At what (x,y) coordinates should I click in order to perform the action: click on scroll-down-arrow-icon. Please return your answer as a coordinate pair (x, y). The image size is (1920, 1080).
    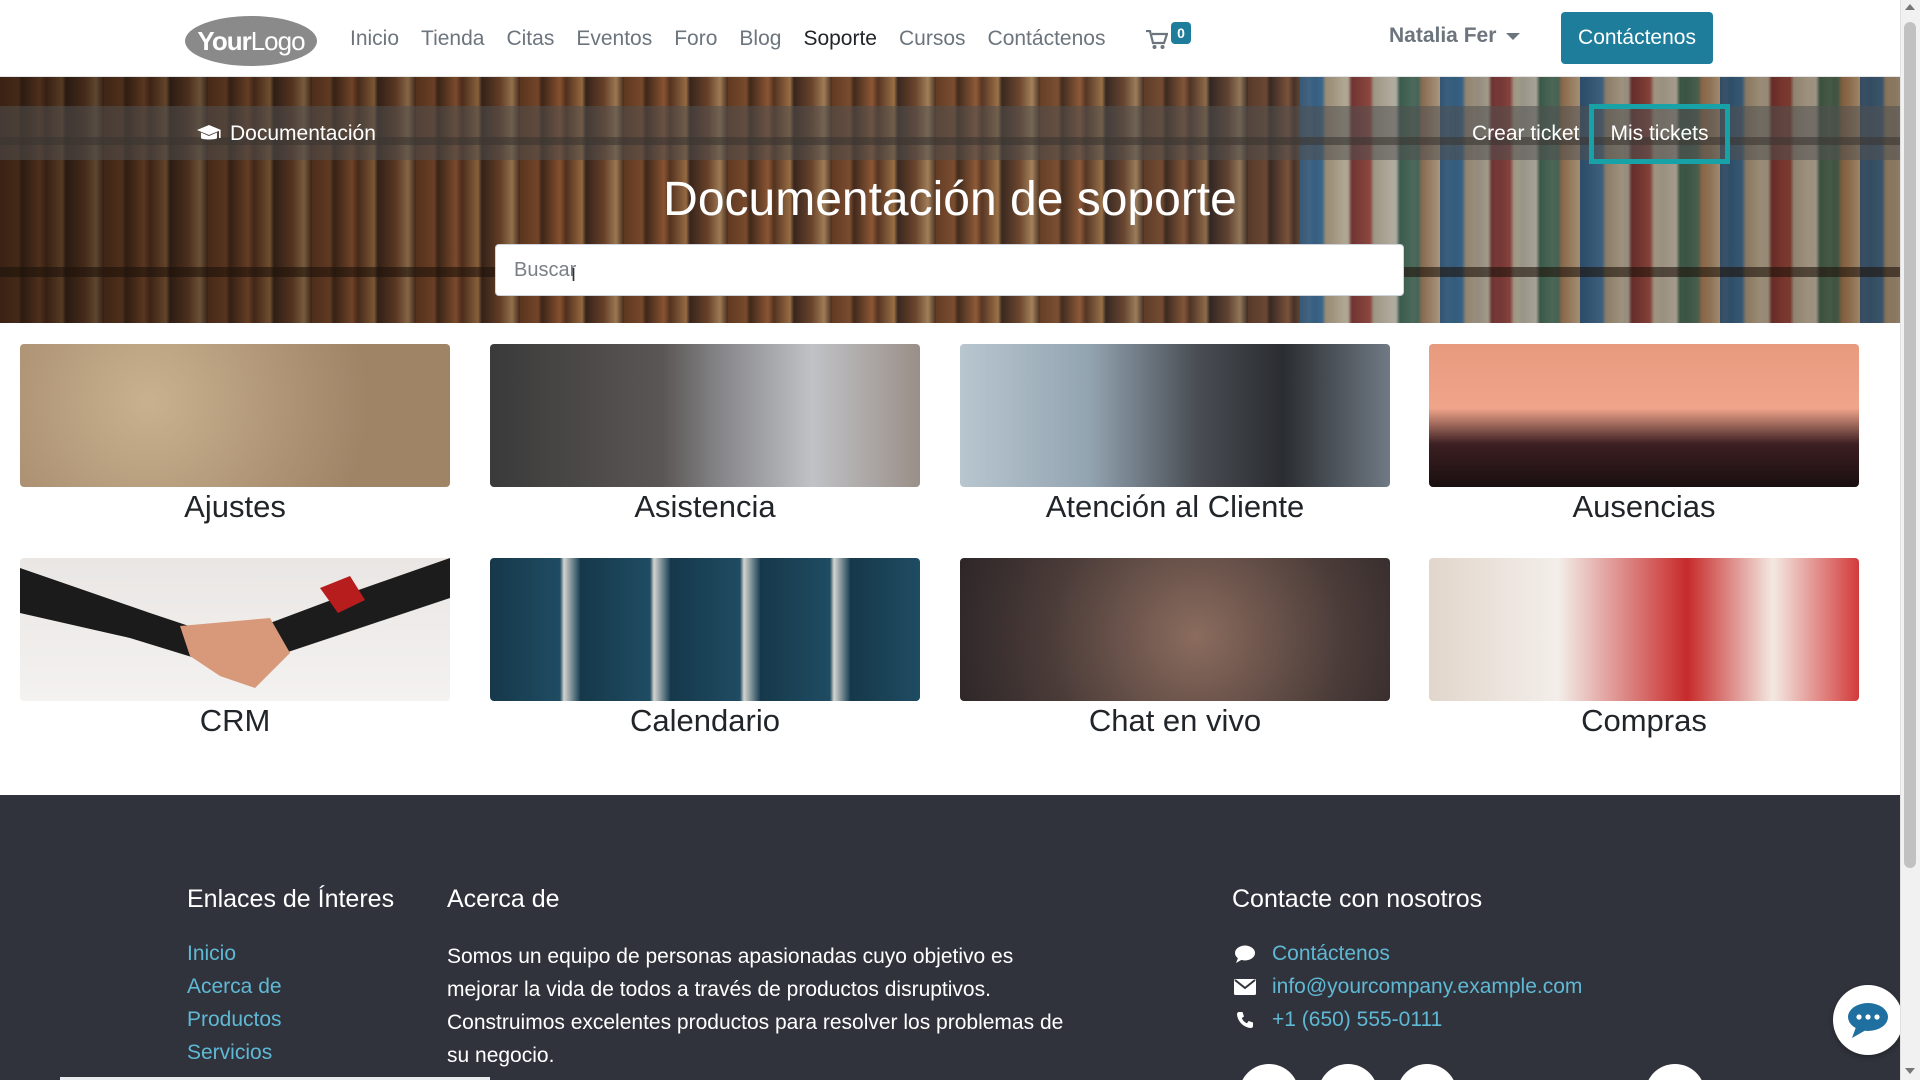
    Looking at the image, I should click on (1910, 1071).